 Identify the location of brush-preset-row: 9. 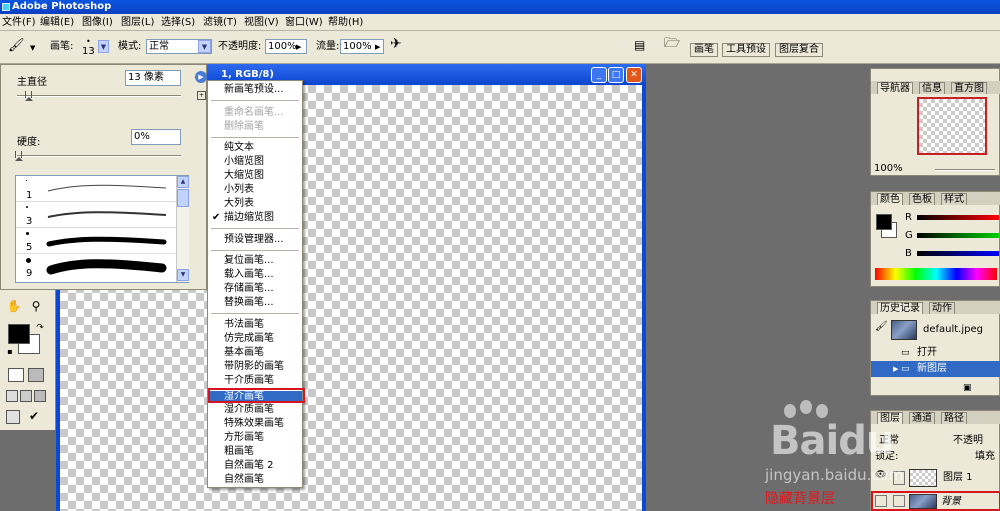
(96, 268).